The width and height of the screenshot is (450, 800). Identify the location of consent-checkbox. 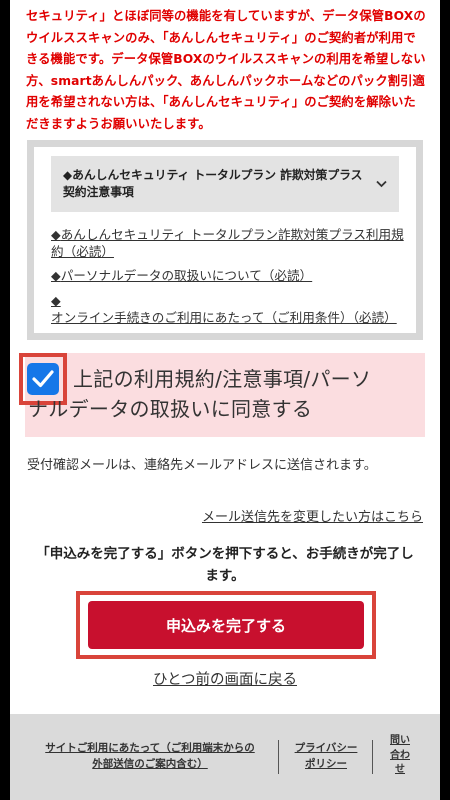
(43, 379).